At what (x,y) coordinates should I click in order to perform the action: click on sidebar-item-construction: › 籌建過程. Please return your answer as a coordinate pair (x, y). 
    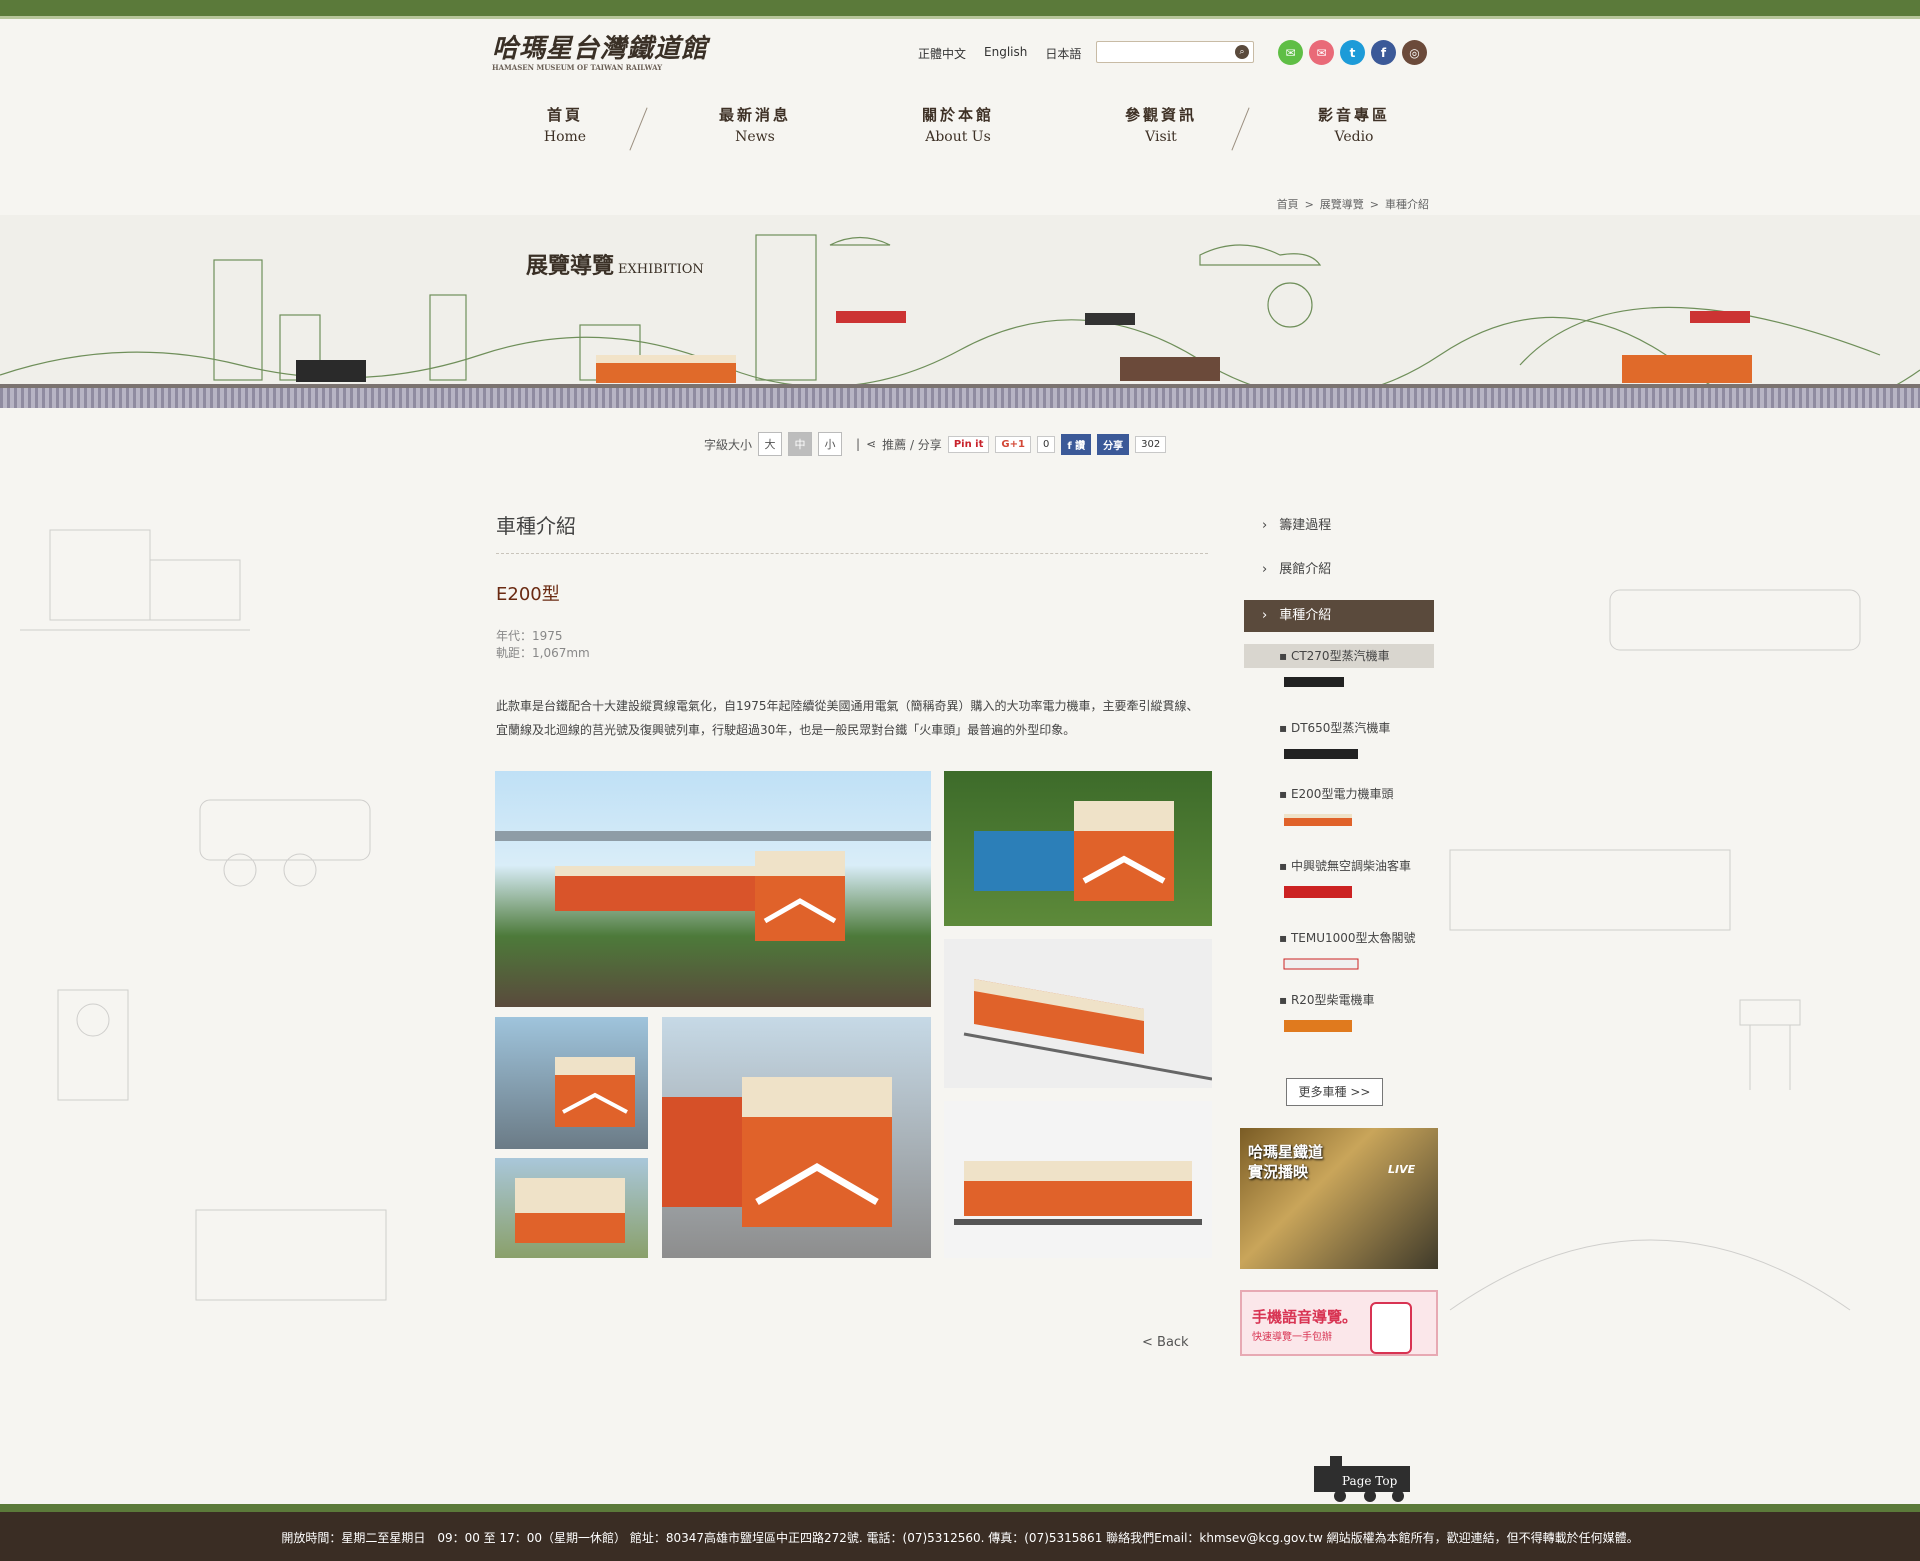
    Looking at the image, I should click on (1339, 526).